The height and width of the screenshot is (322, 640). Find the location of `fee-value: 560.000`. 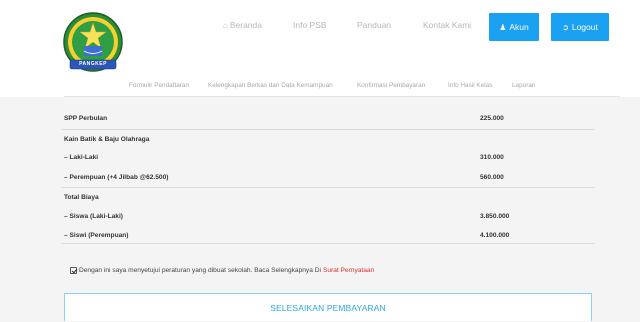

fee-value: 560.000 is located at coordinates (492, 177).